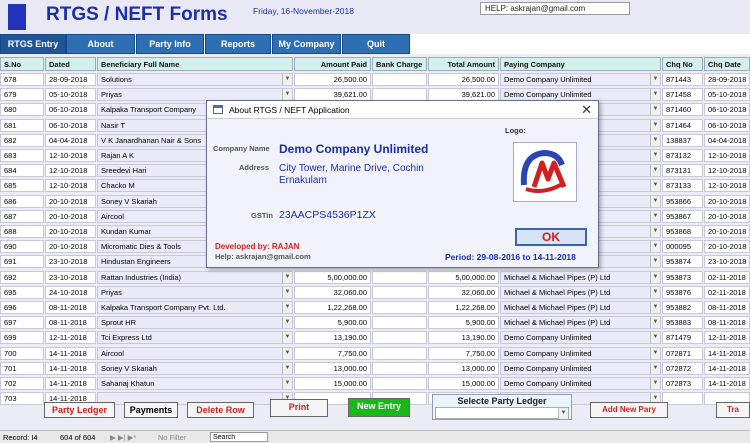 The image size is (750, 443). What do you see at coordinates (727, 140) in the screenshot?
I see `cell-chq-date: 04-04-2018` at bounding box center [727, 140].